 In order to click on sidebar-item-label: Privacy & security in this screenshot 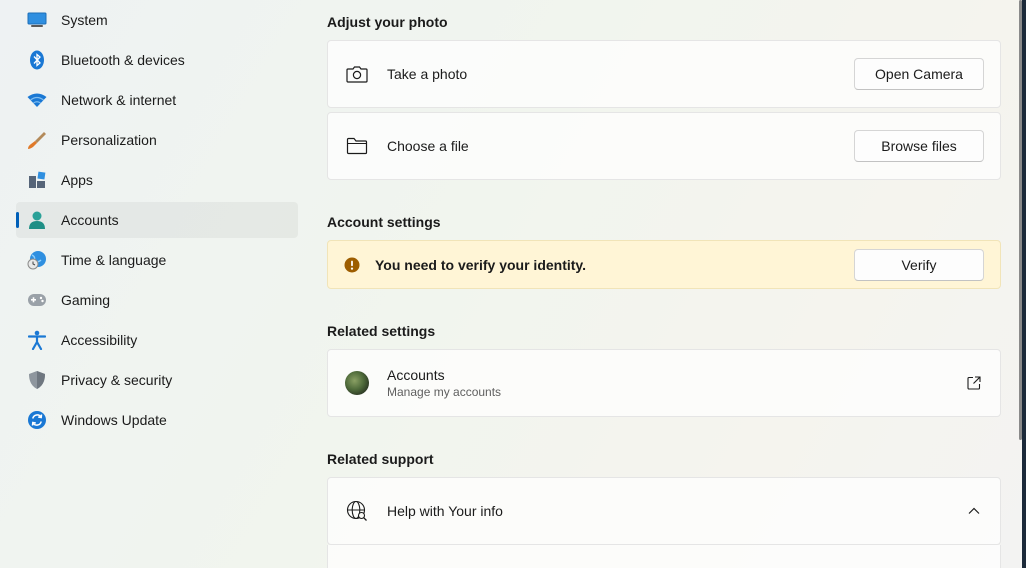, I will do `click(117, 380)`.